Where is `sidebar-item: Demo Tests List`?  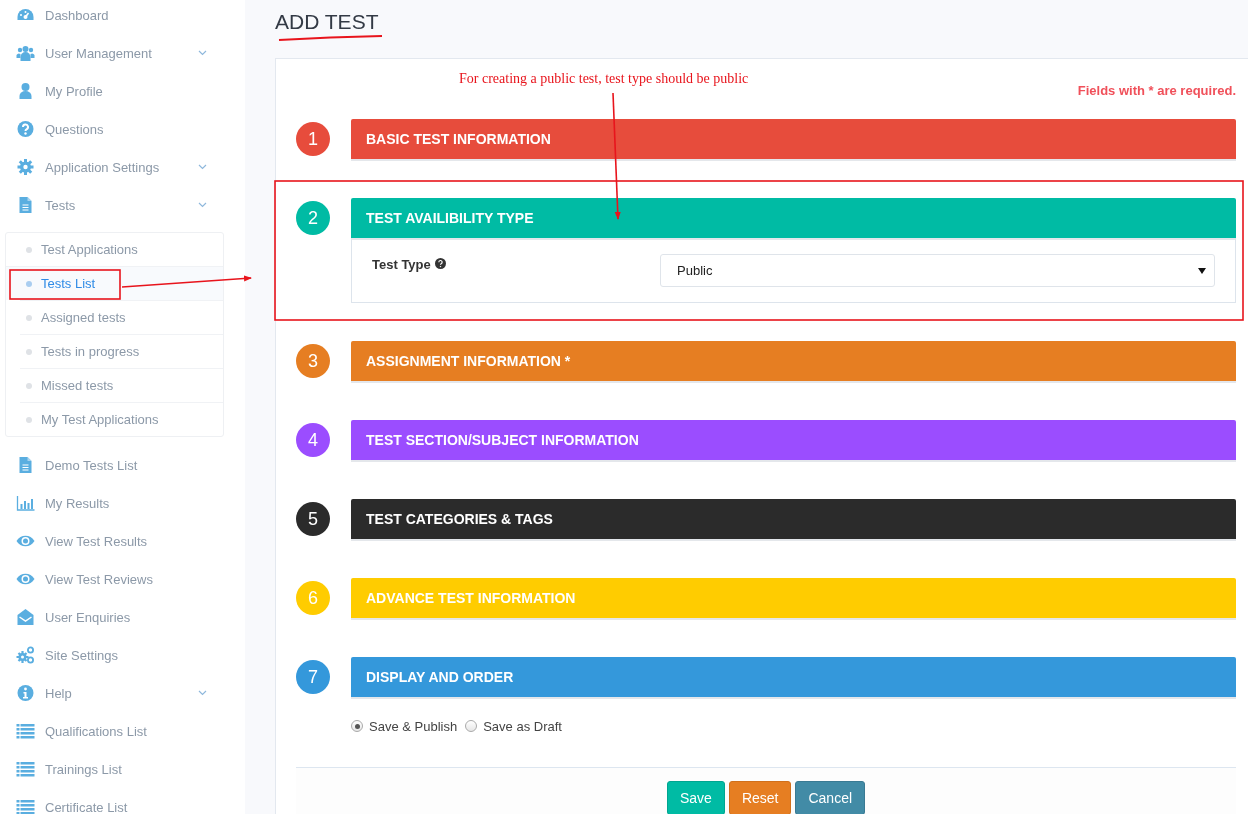 sidebar-item: Demo Tests List is located at coordinates (122, 465).